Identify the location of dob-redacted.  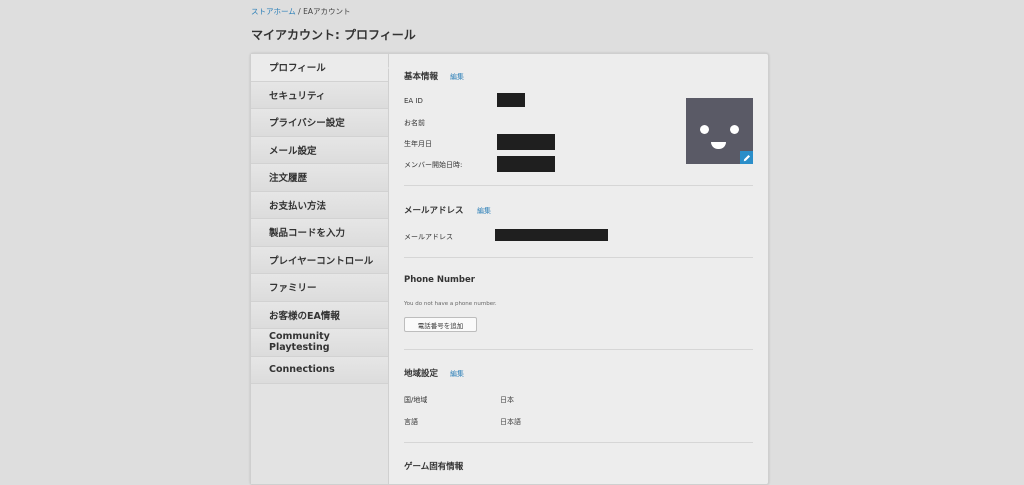
(526, 142).